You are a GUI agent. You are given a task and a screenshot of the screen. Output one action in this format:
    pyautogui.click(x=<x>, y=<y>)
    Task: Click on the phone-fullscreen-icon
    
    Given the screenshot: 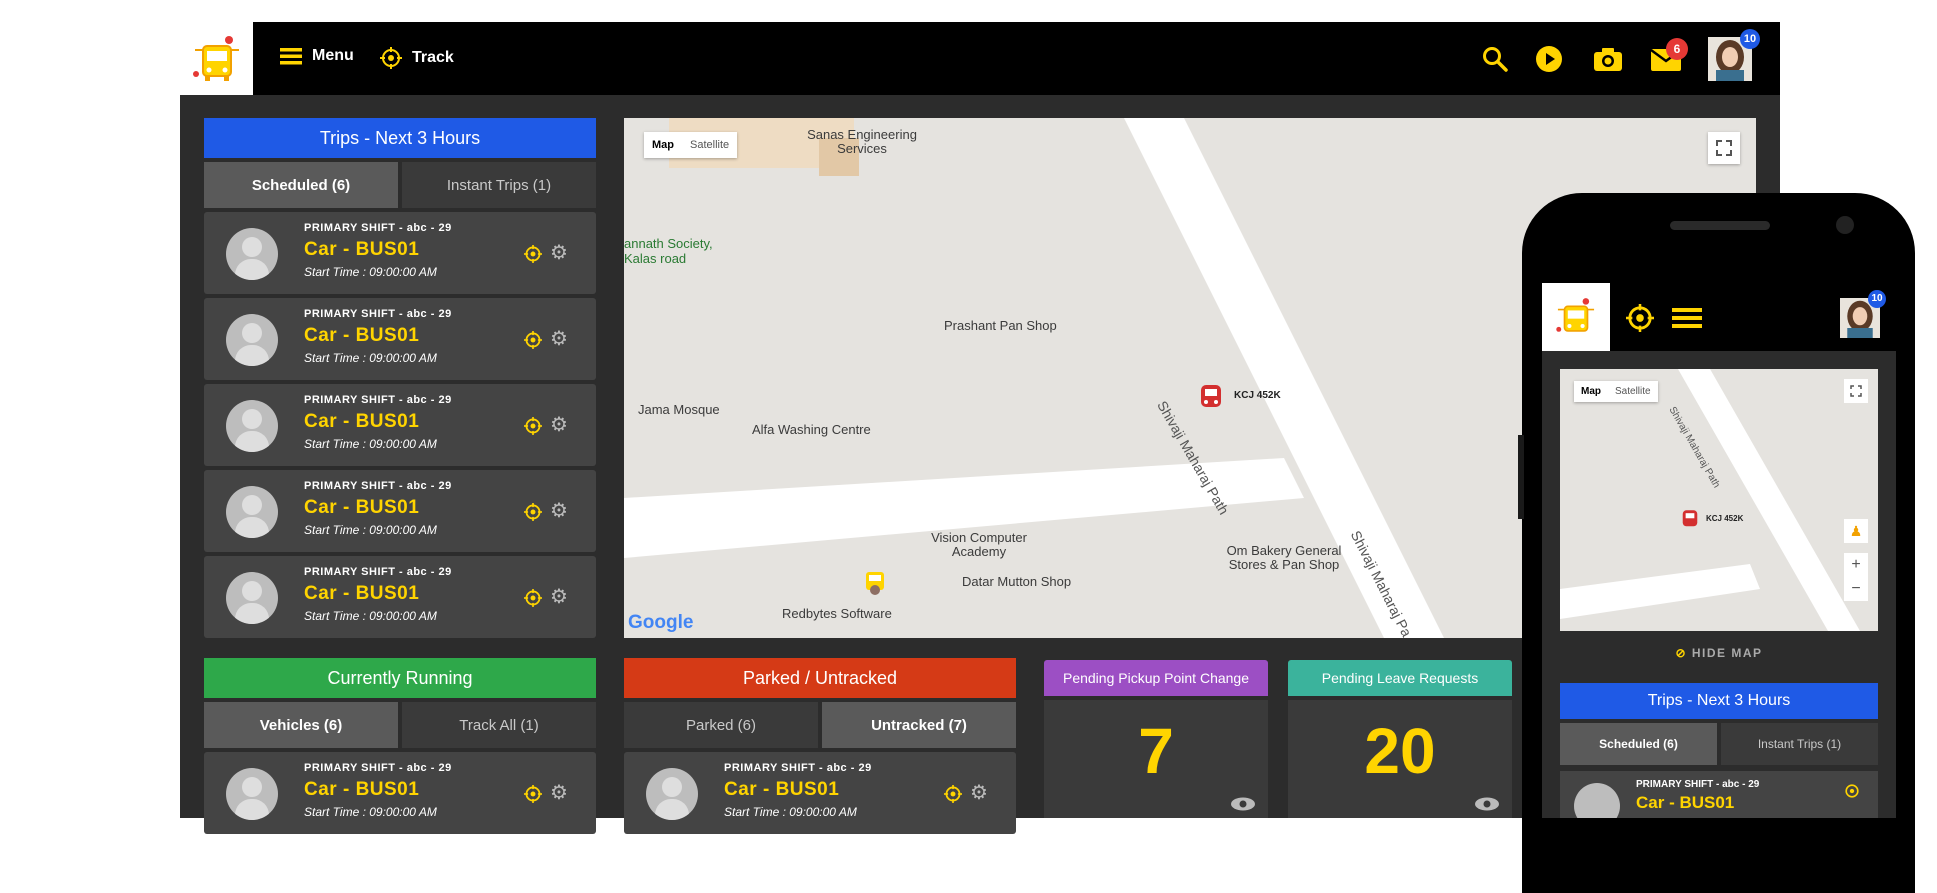 What is the action you would take?
    pyautogui.click(x=1856, y=391)
    